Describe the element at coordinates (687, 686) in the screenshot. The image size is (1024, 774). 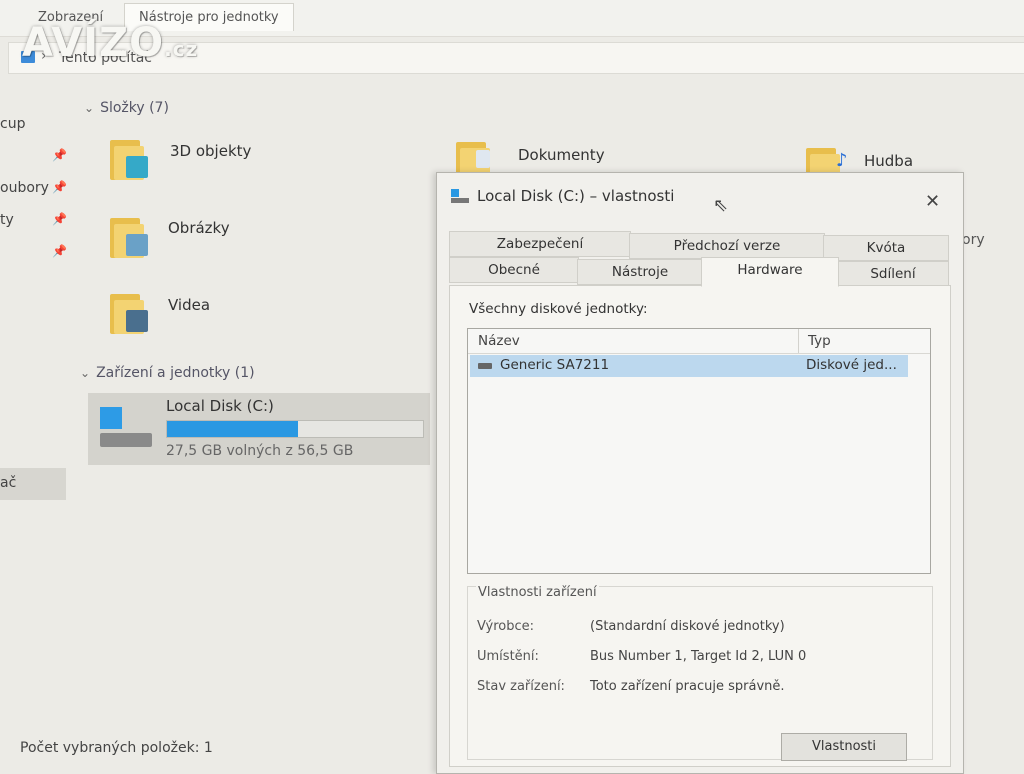
I see `device-status-value: Toto zařízení pracuje správně.` at that location.